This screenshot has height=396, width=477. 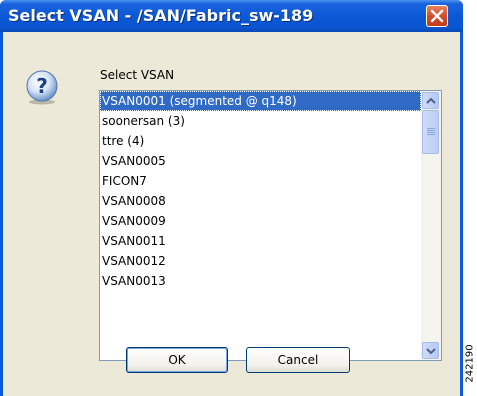 What do you see at coordinates (260, 101) in the screenshot?
I see `list-item: VSAN0001 (segmented @ q148)` at bounding box center [260, 101].